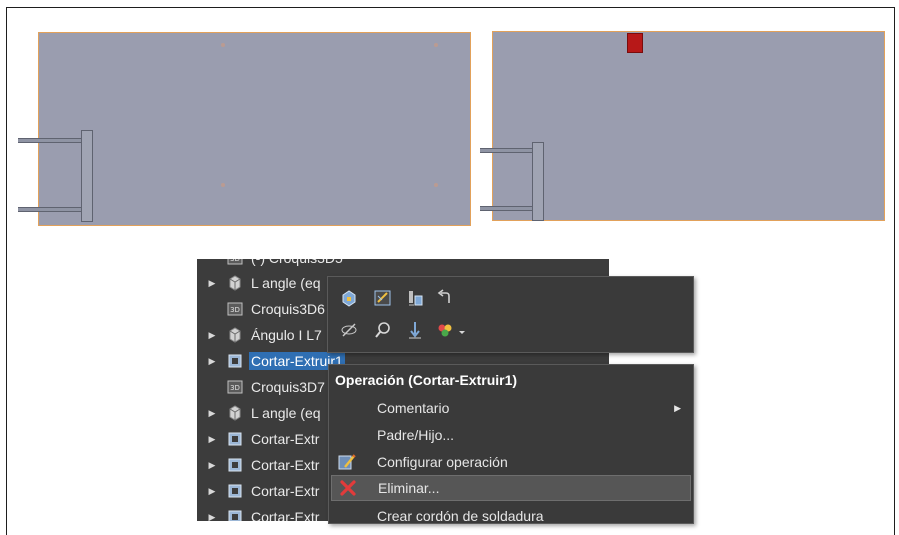  What do you see at coordinates (445, 330) in the screenshot?
I see `appearance-icon` at bounding box center [445, 330].